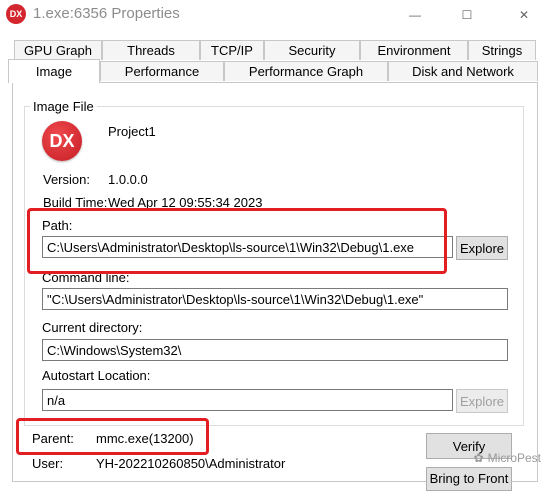 The image size is (551, 491). What do you see at coordinates (414, 50) in the screenshot?
I see `tab-environment: Environment` at bounding box center [414, 50].